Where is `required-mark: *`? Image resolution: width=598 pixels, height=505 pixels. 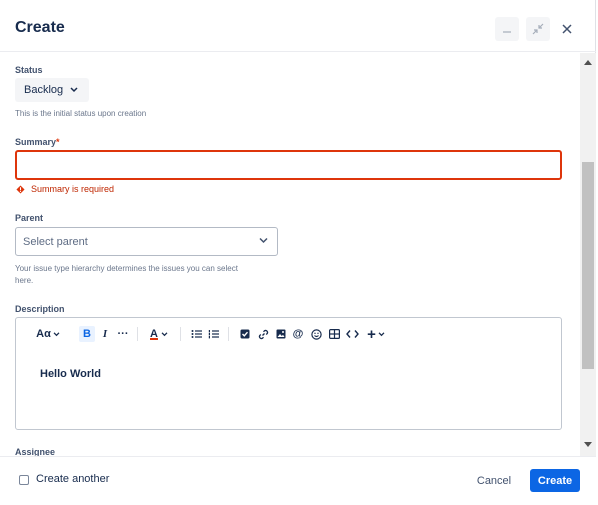 required-mark: * is located at coordinates (58, 142).